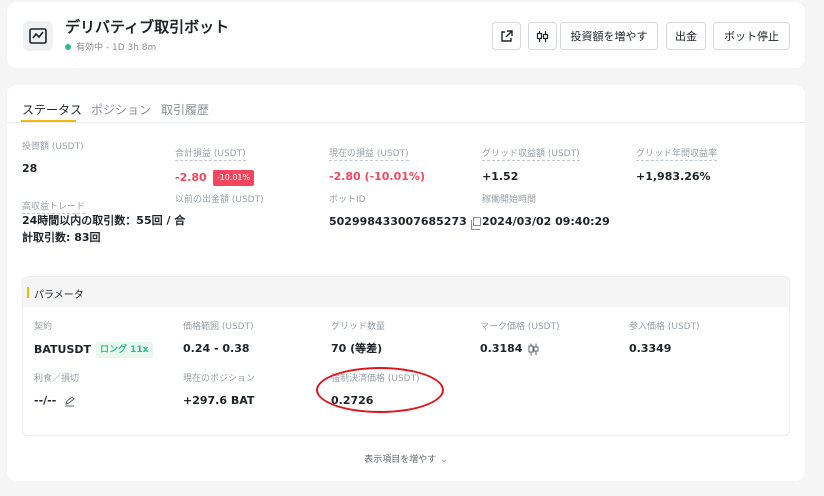 The height and width of the screenshot is (496, 824). Describe the element at coordinates (405, 212) in the screenshot. I see `stat-bot-id: ボットID 502998433007685273` at that location.